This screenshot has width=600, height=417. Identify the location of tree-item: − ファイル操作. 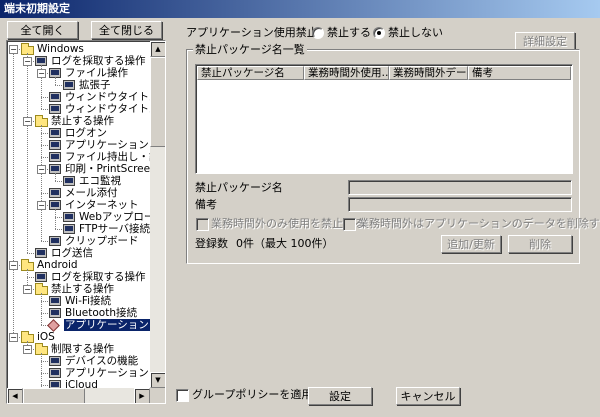
(78, 73).